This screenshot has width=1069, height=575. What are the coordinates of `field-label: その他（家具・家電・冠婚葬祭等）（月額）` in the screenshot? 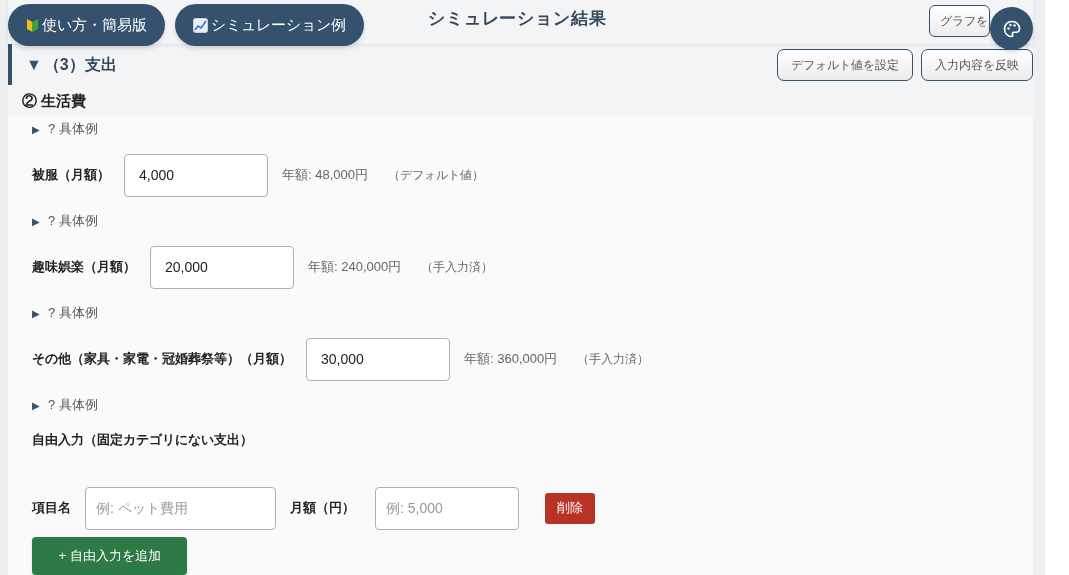 It's located at (162, 359).